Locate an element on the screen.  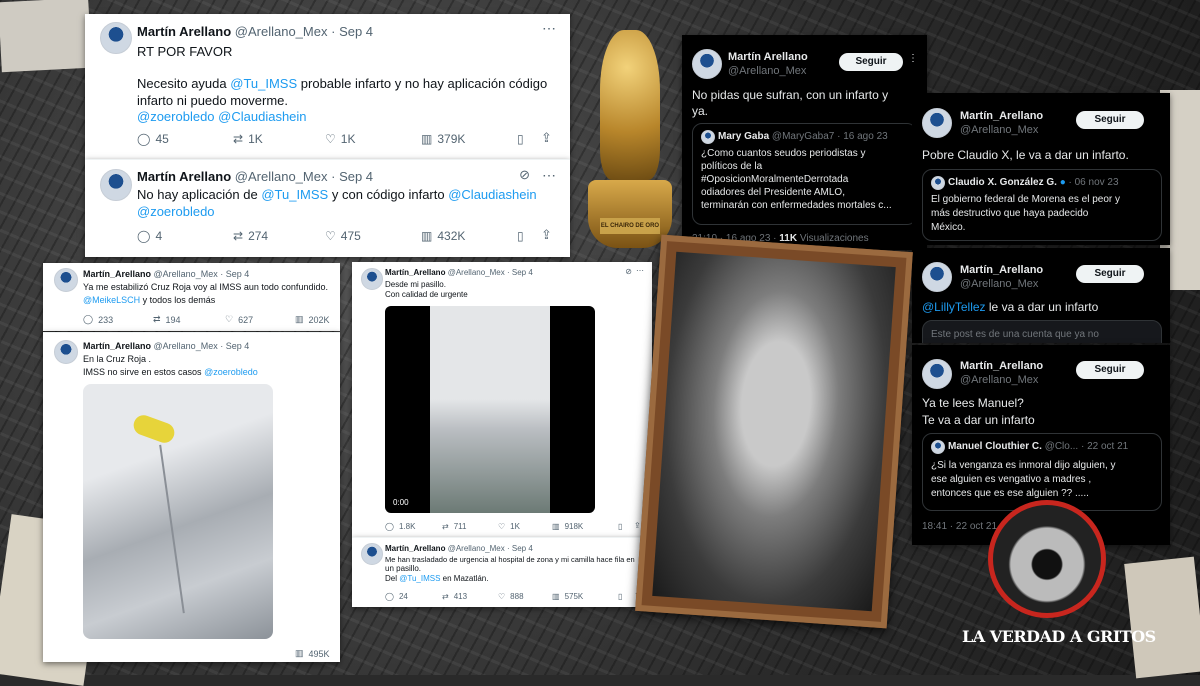
more-options-icon: ⋮ is located at coordinates (913, 58).